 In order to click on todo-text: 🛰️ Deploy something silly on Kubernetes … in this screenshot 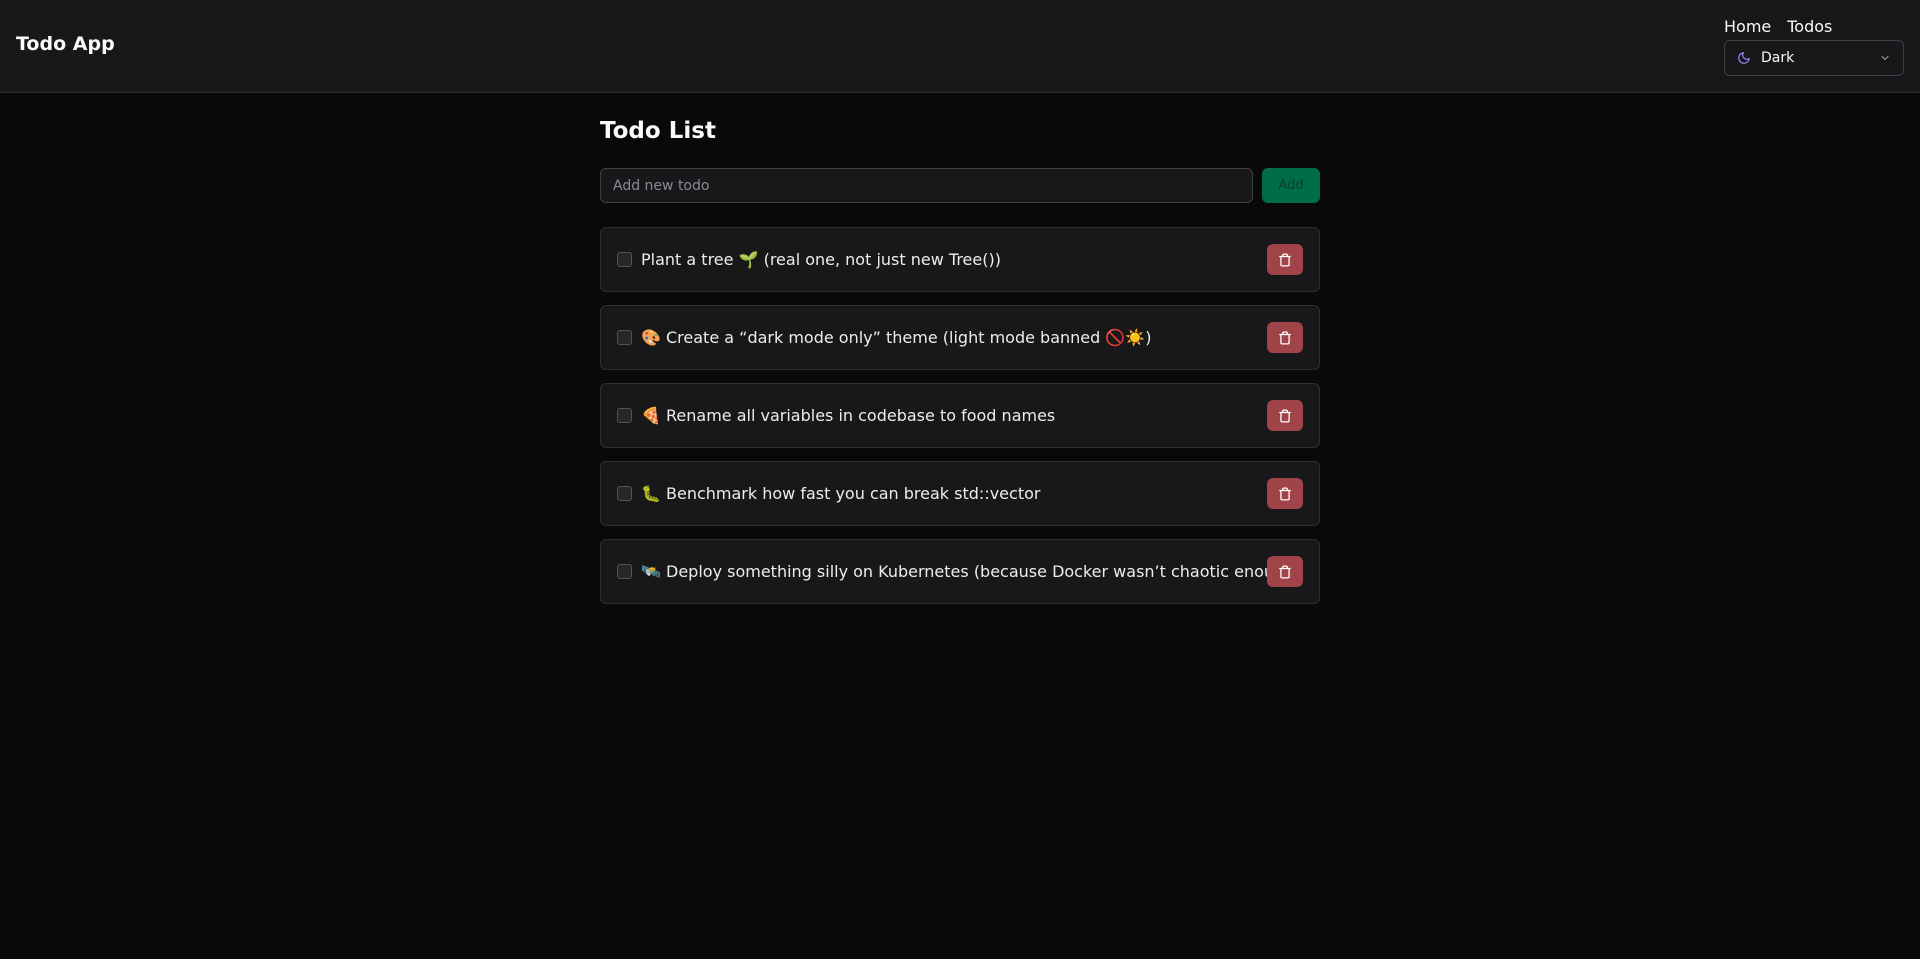, I will do `click(954, 571)`.